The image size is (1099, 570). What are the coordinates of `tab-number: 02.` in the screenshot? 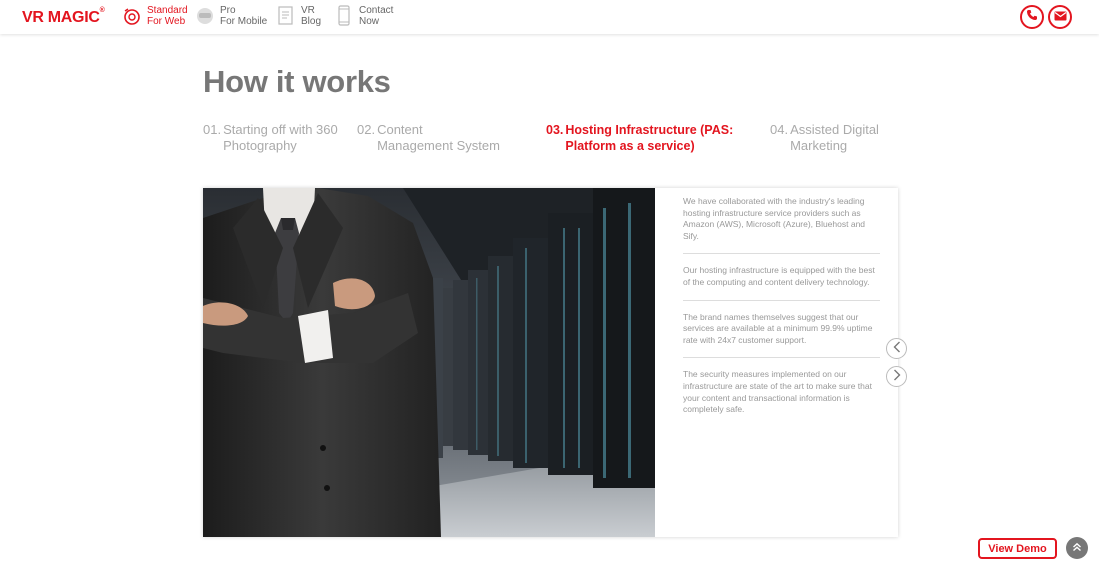 It's located at (366, 129).